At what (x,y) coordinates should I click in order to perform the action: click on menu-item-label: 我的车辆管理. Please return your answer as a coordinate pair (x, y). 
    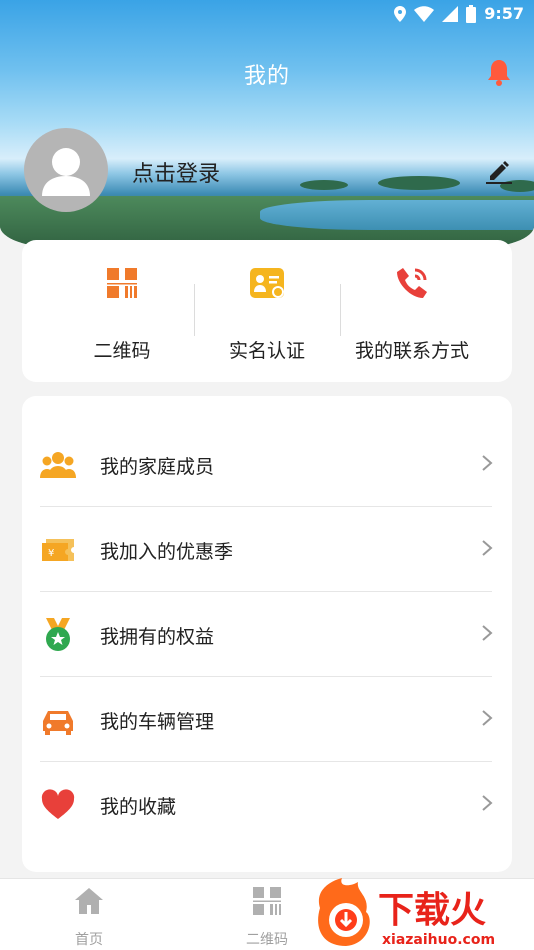
    Looking at the image, I should click on (157, 722).